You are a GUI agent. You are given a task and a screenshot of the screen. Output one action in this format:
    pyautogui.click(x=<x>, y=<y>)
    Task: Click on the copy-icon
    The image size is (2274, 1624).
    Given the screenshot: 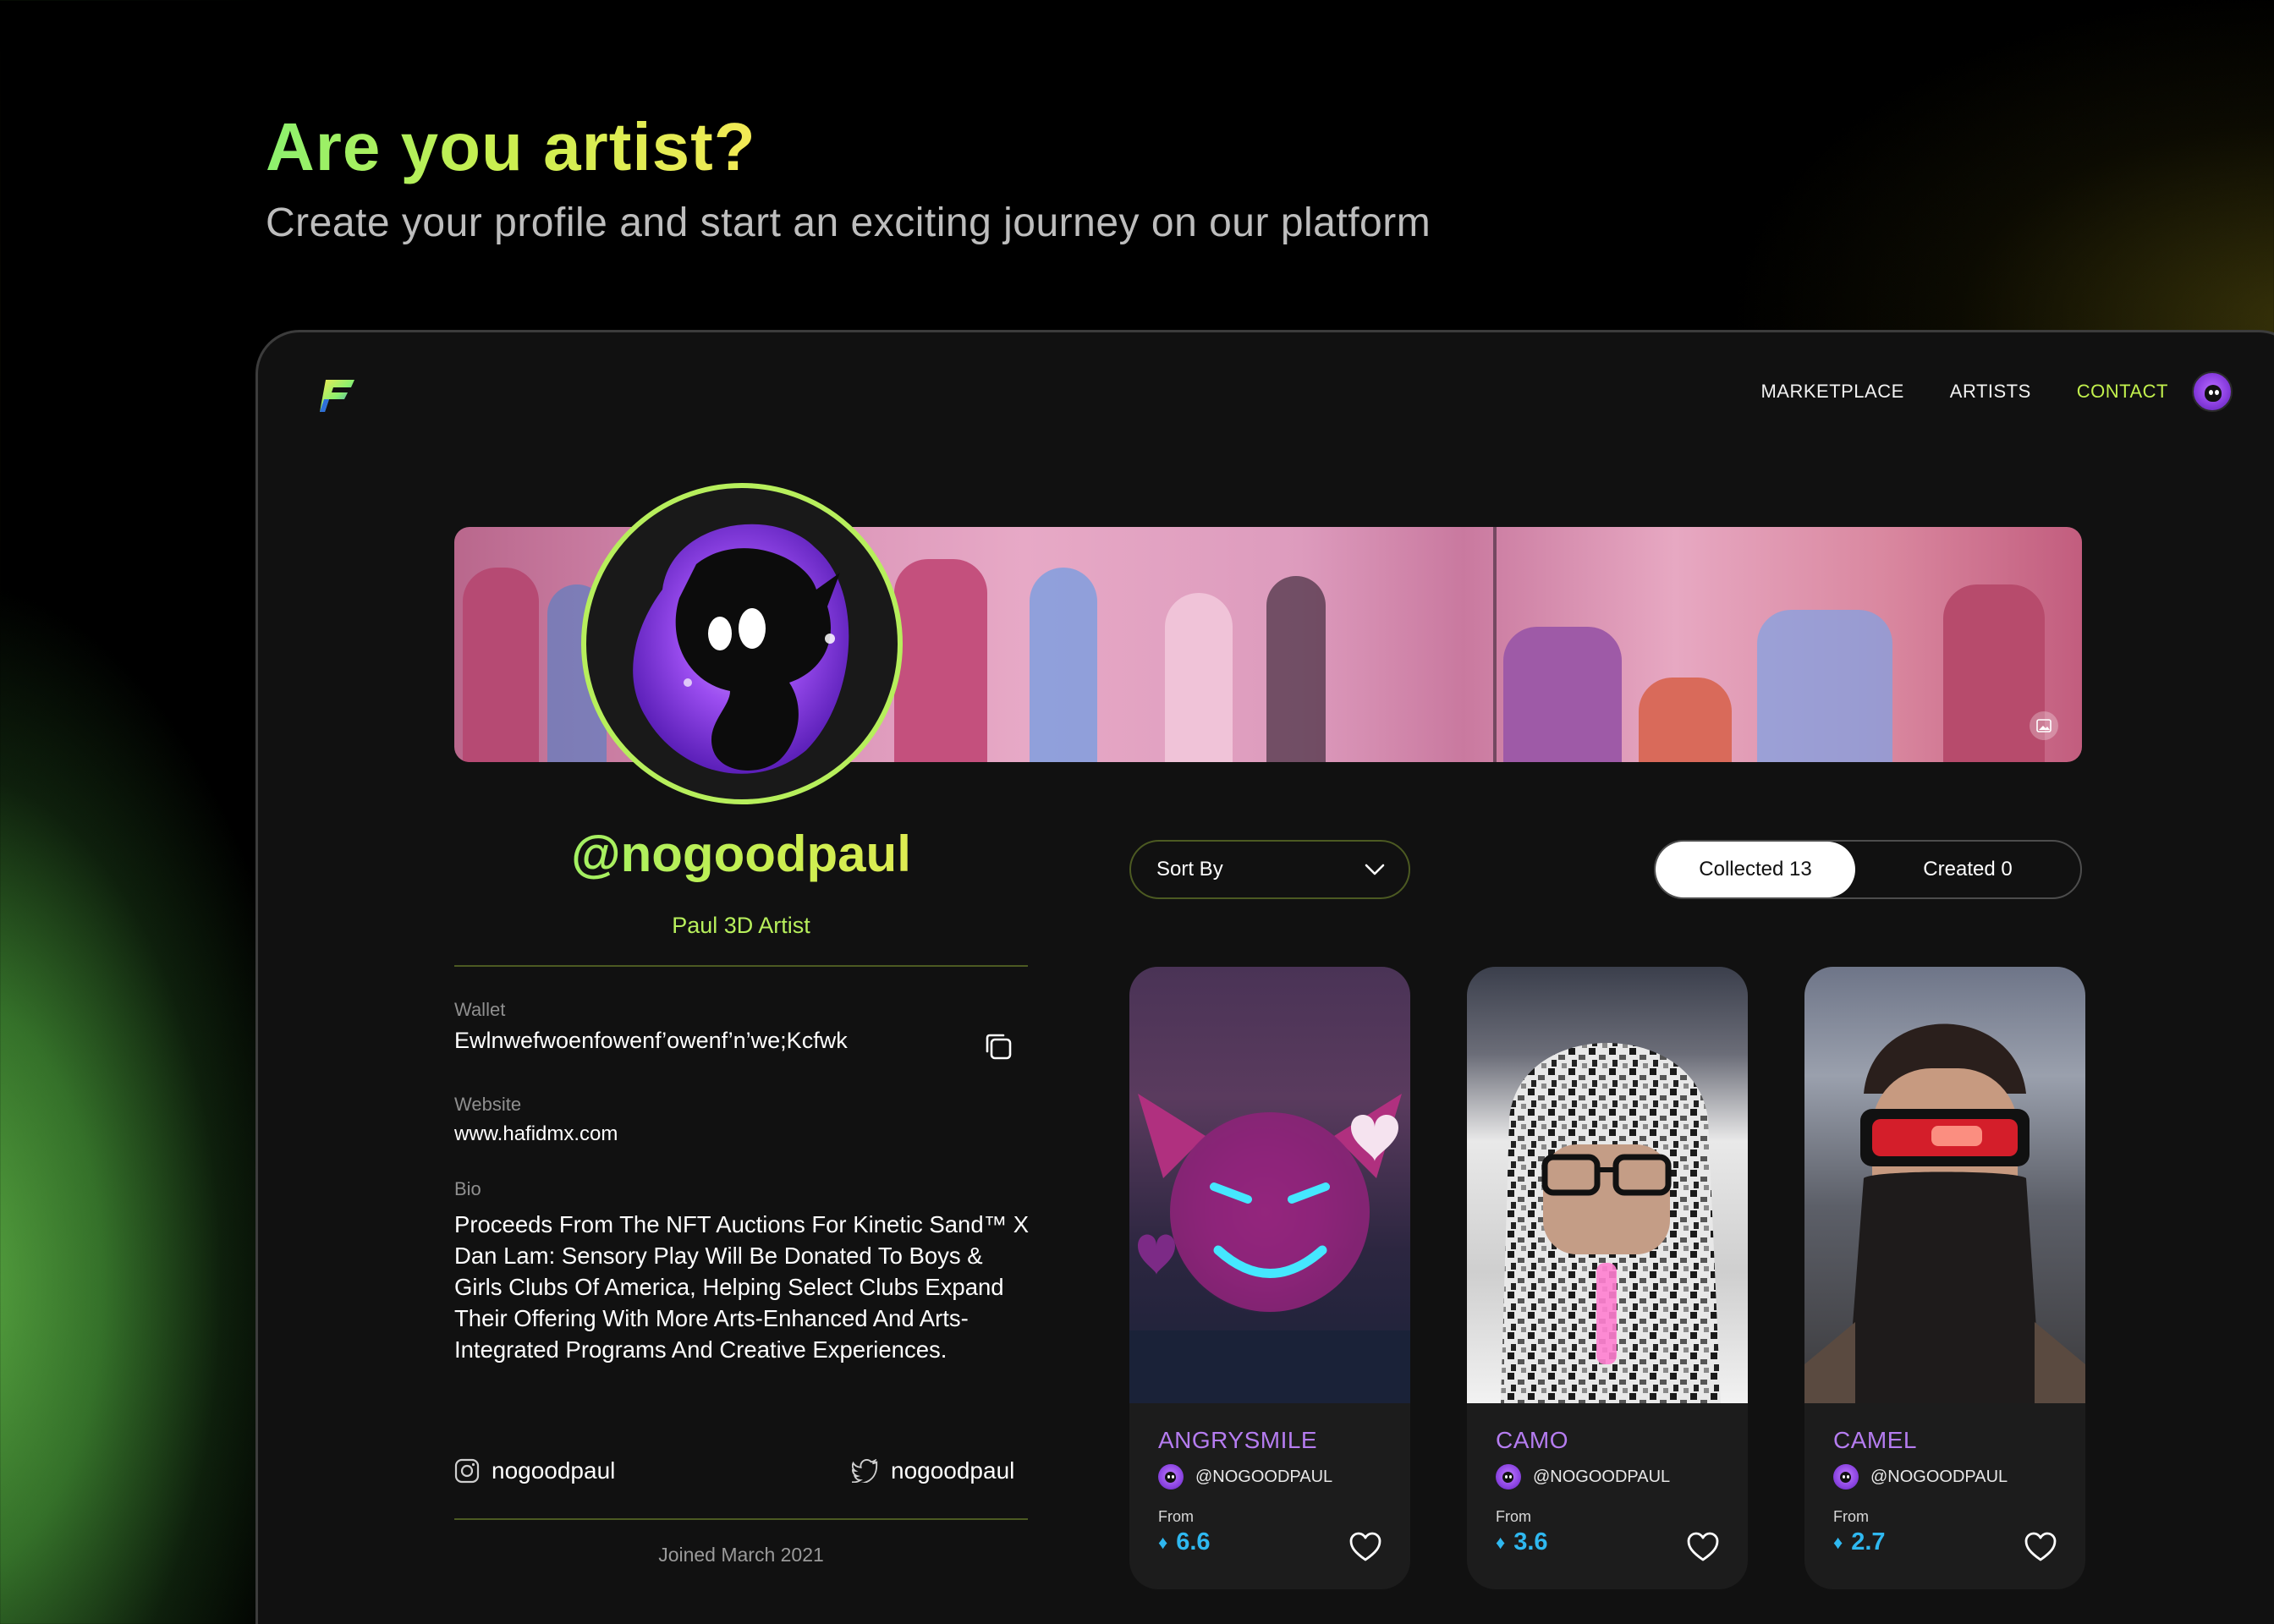 What is the action you would take?
    pyautogui.click(x=999, y=1047)
    